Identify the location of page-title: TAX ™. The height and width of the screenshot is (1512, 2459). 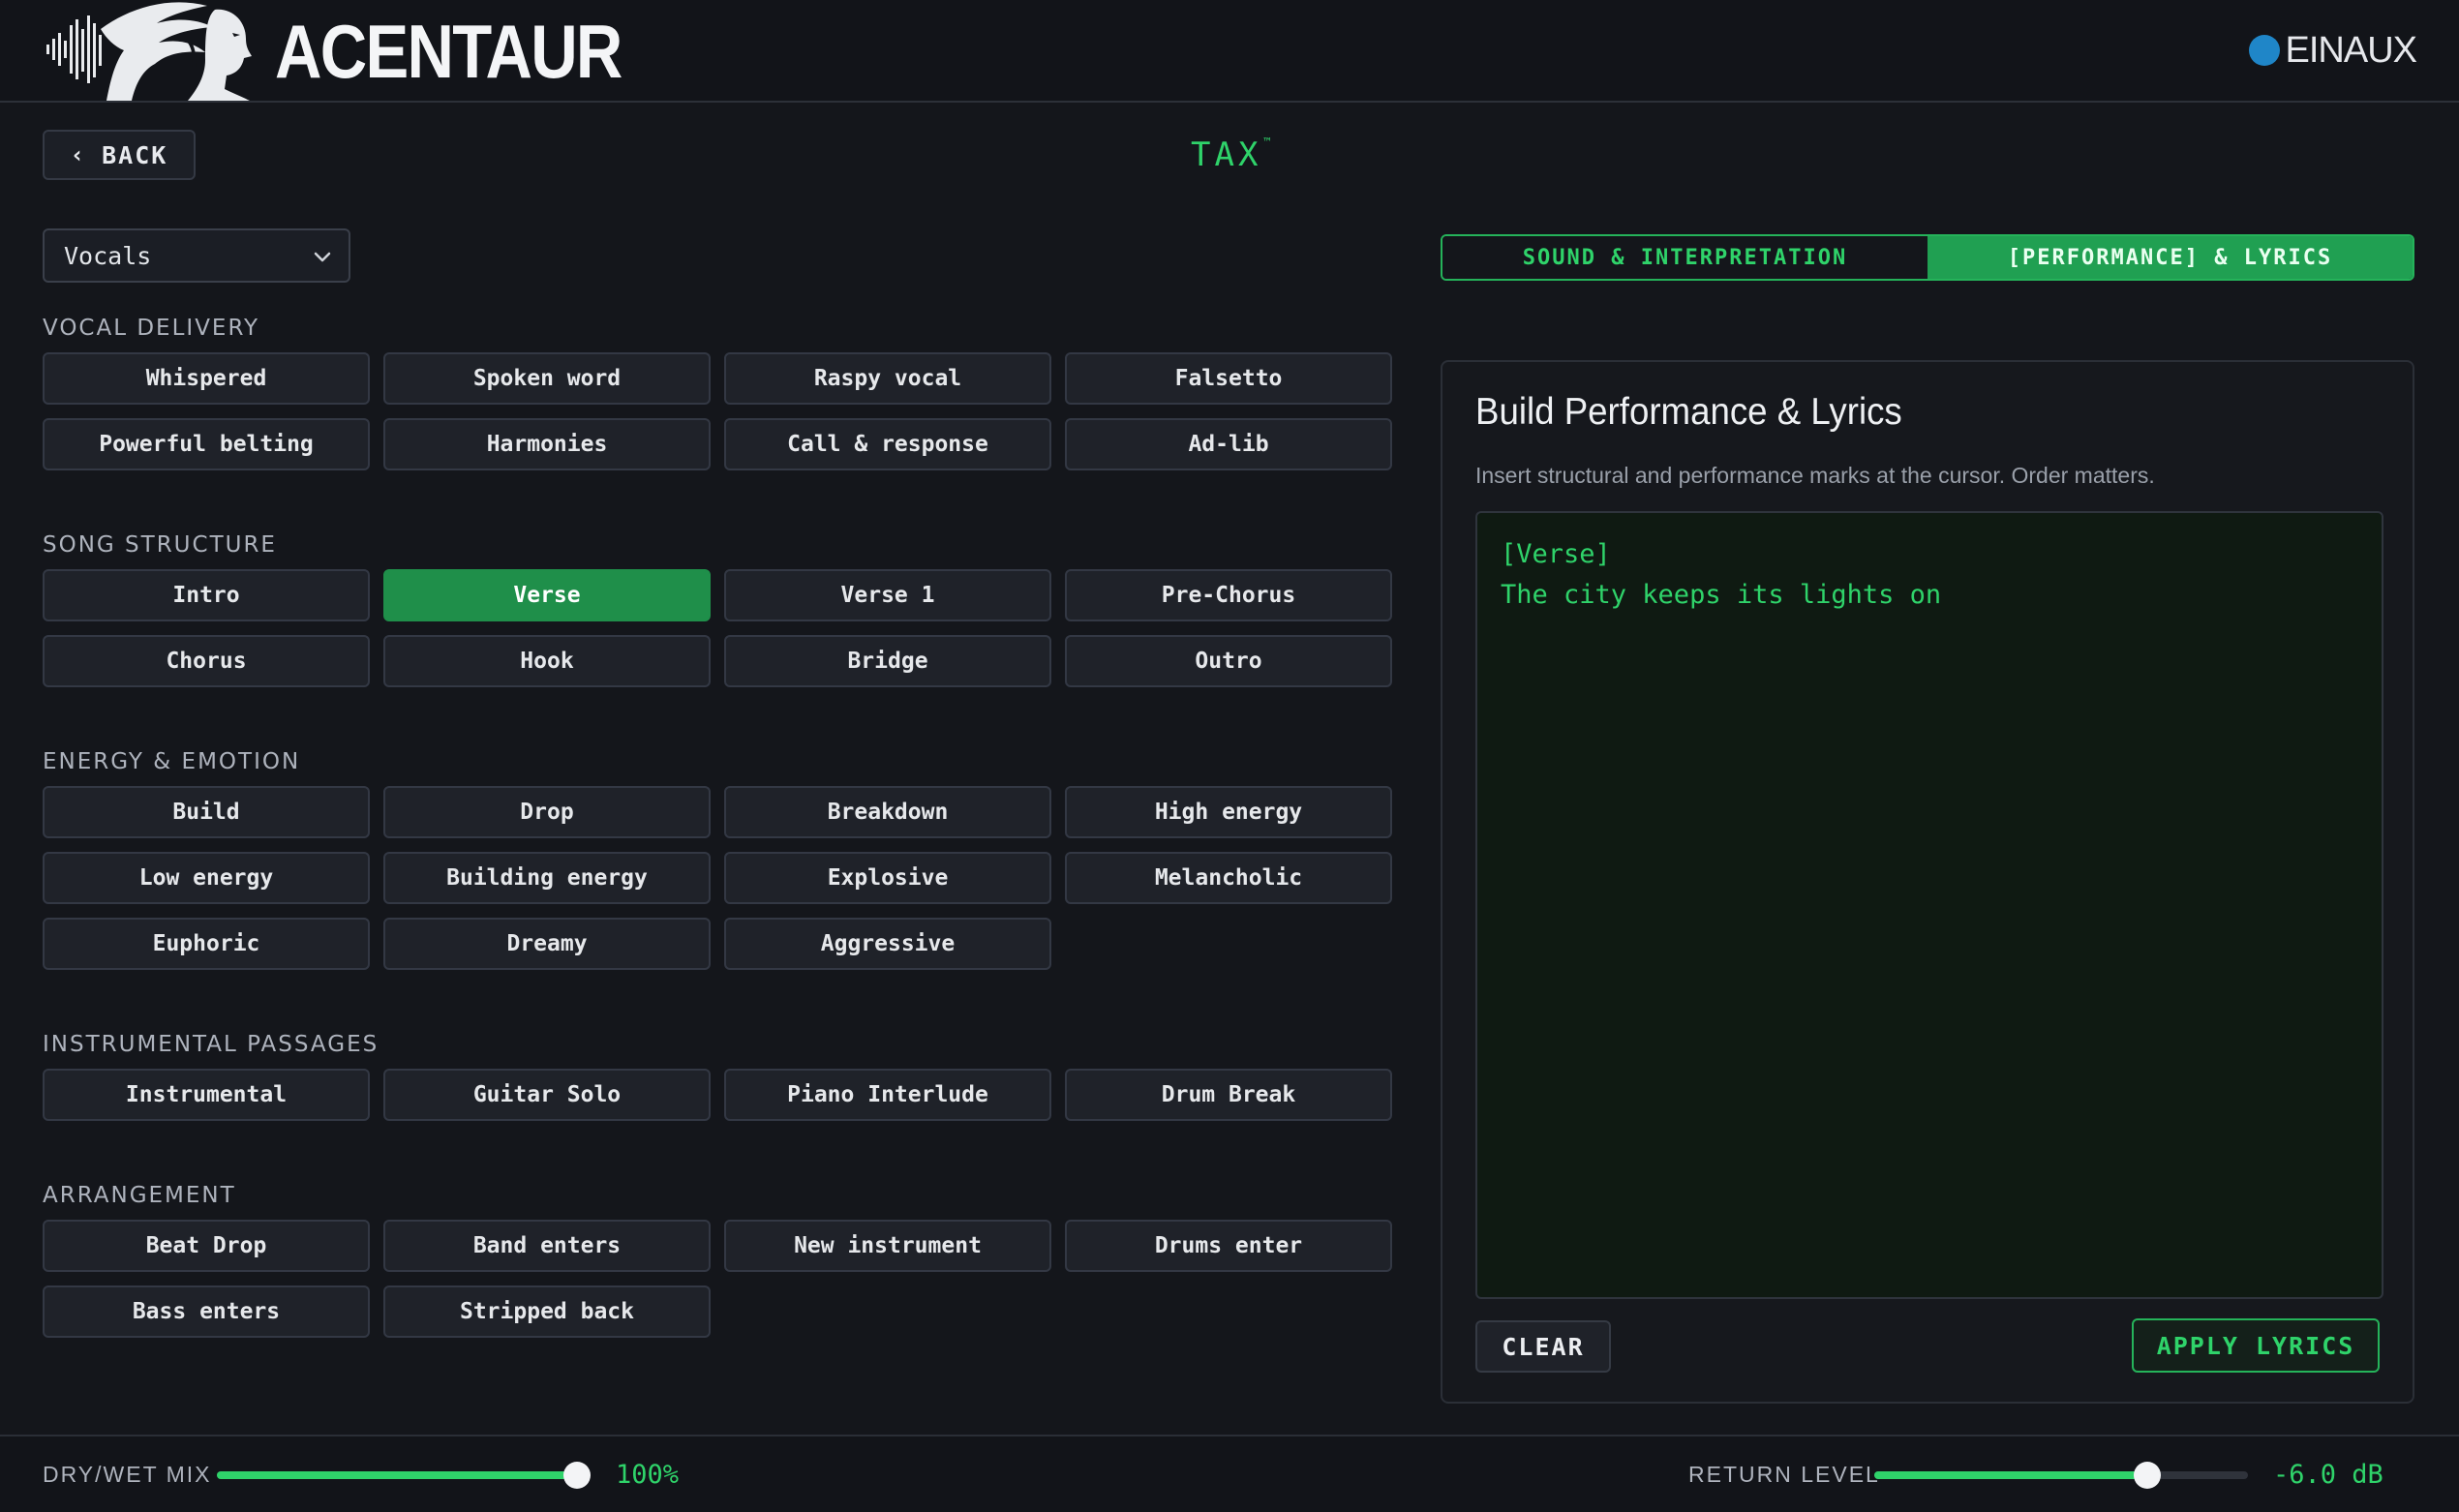
(1231, 155).